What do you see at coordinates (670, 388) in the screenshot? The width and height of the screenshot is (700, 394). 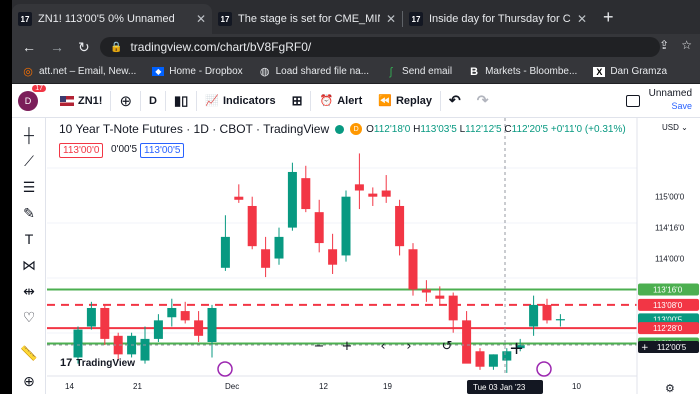 I see `settings-gear-icon: ⚙` at bounding box center [670, 388].